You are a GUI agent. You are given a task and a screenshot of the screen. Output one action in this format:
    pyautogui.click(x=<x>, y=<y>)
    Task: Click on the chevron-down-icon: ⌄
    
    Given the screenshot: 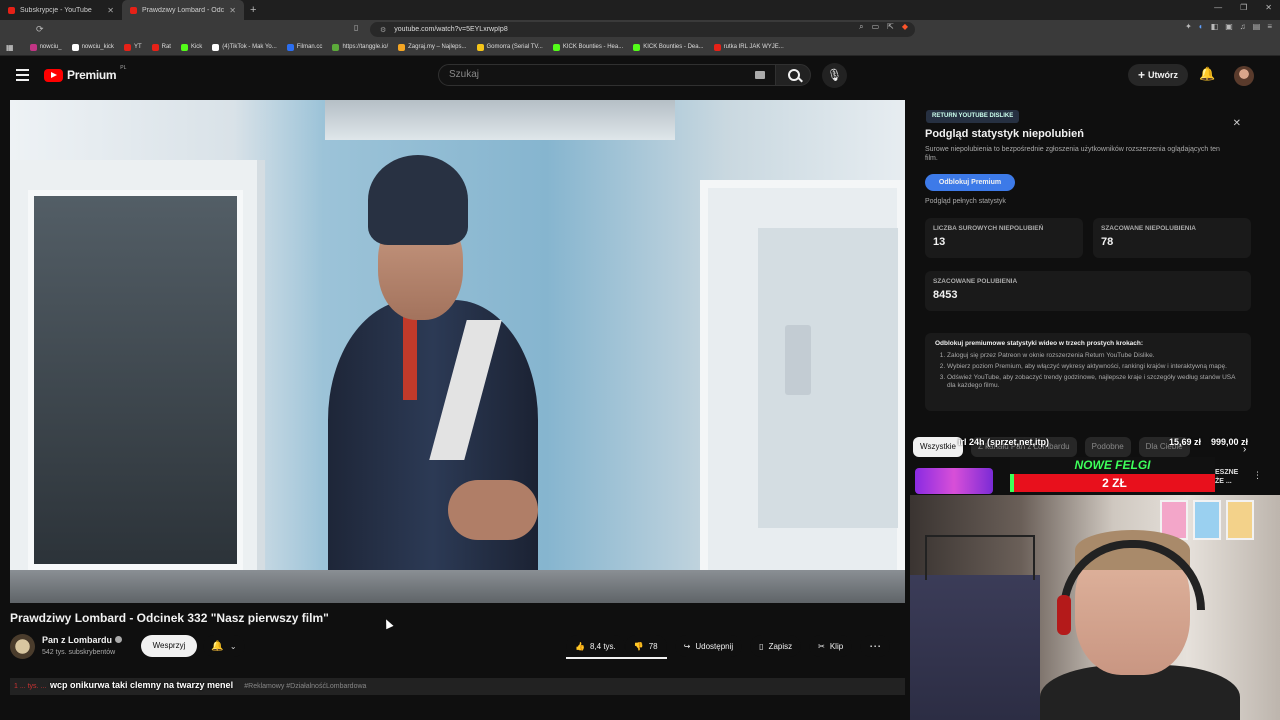 What is the action you would take?
    pyautogui.click(x=233, y=646)
    